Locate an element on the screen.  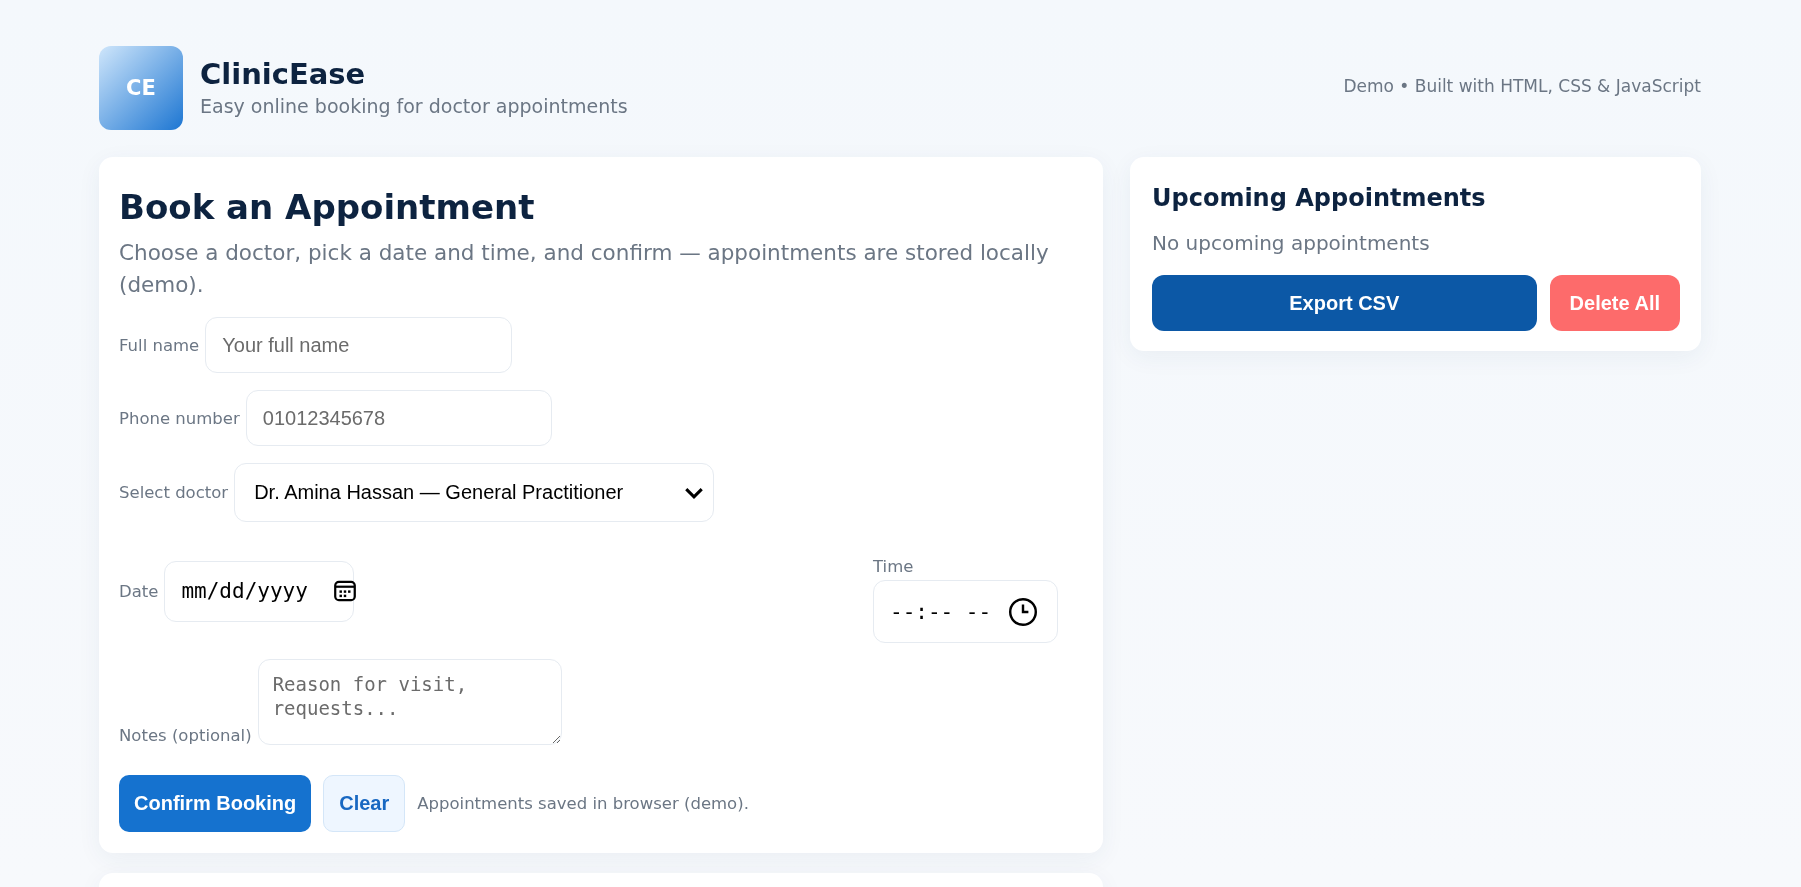
field-label: Phone number is located at coordinates (179, 418).